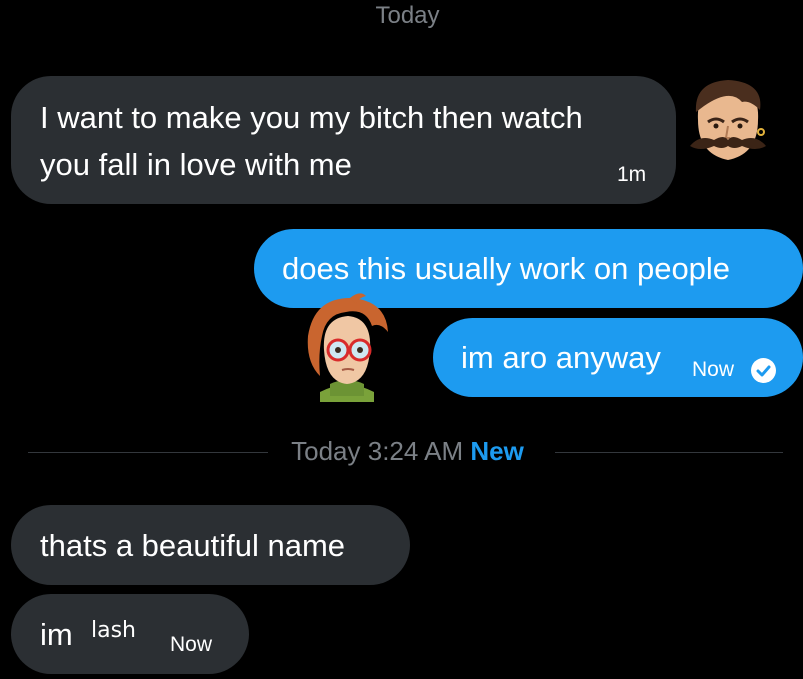 The width and height of the screenshot is (803, 679). I want to click on read-check-icon, so click(763, 370).